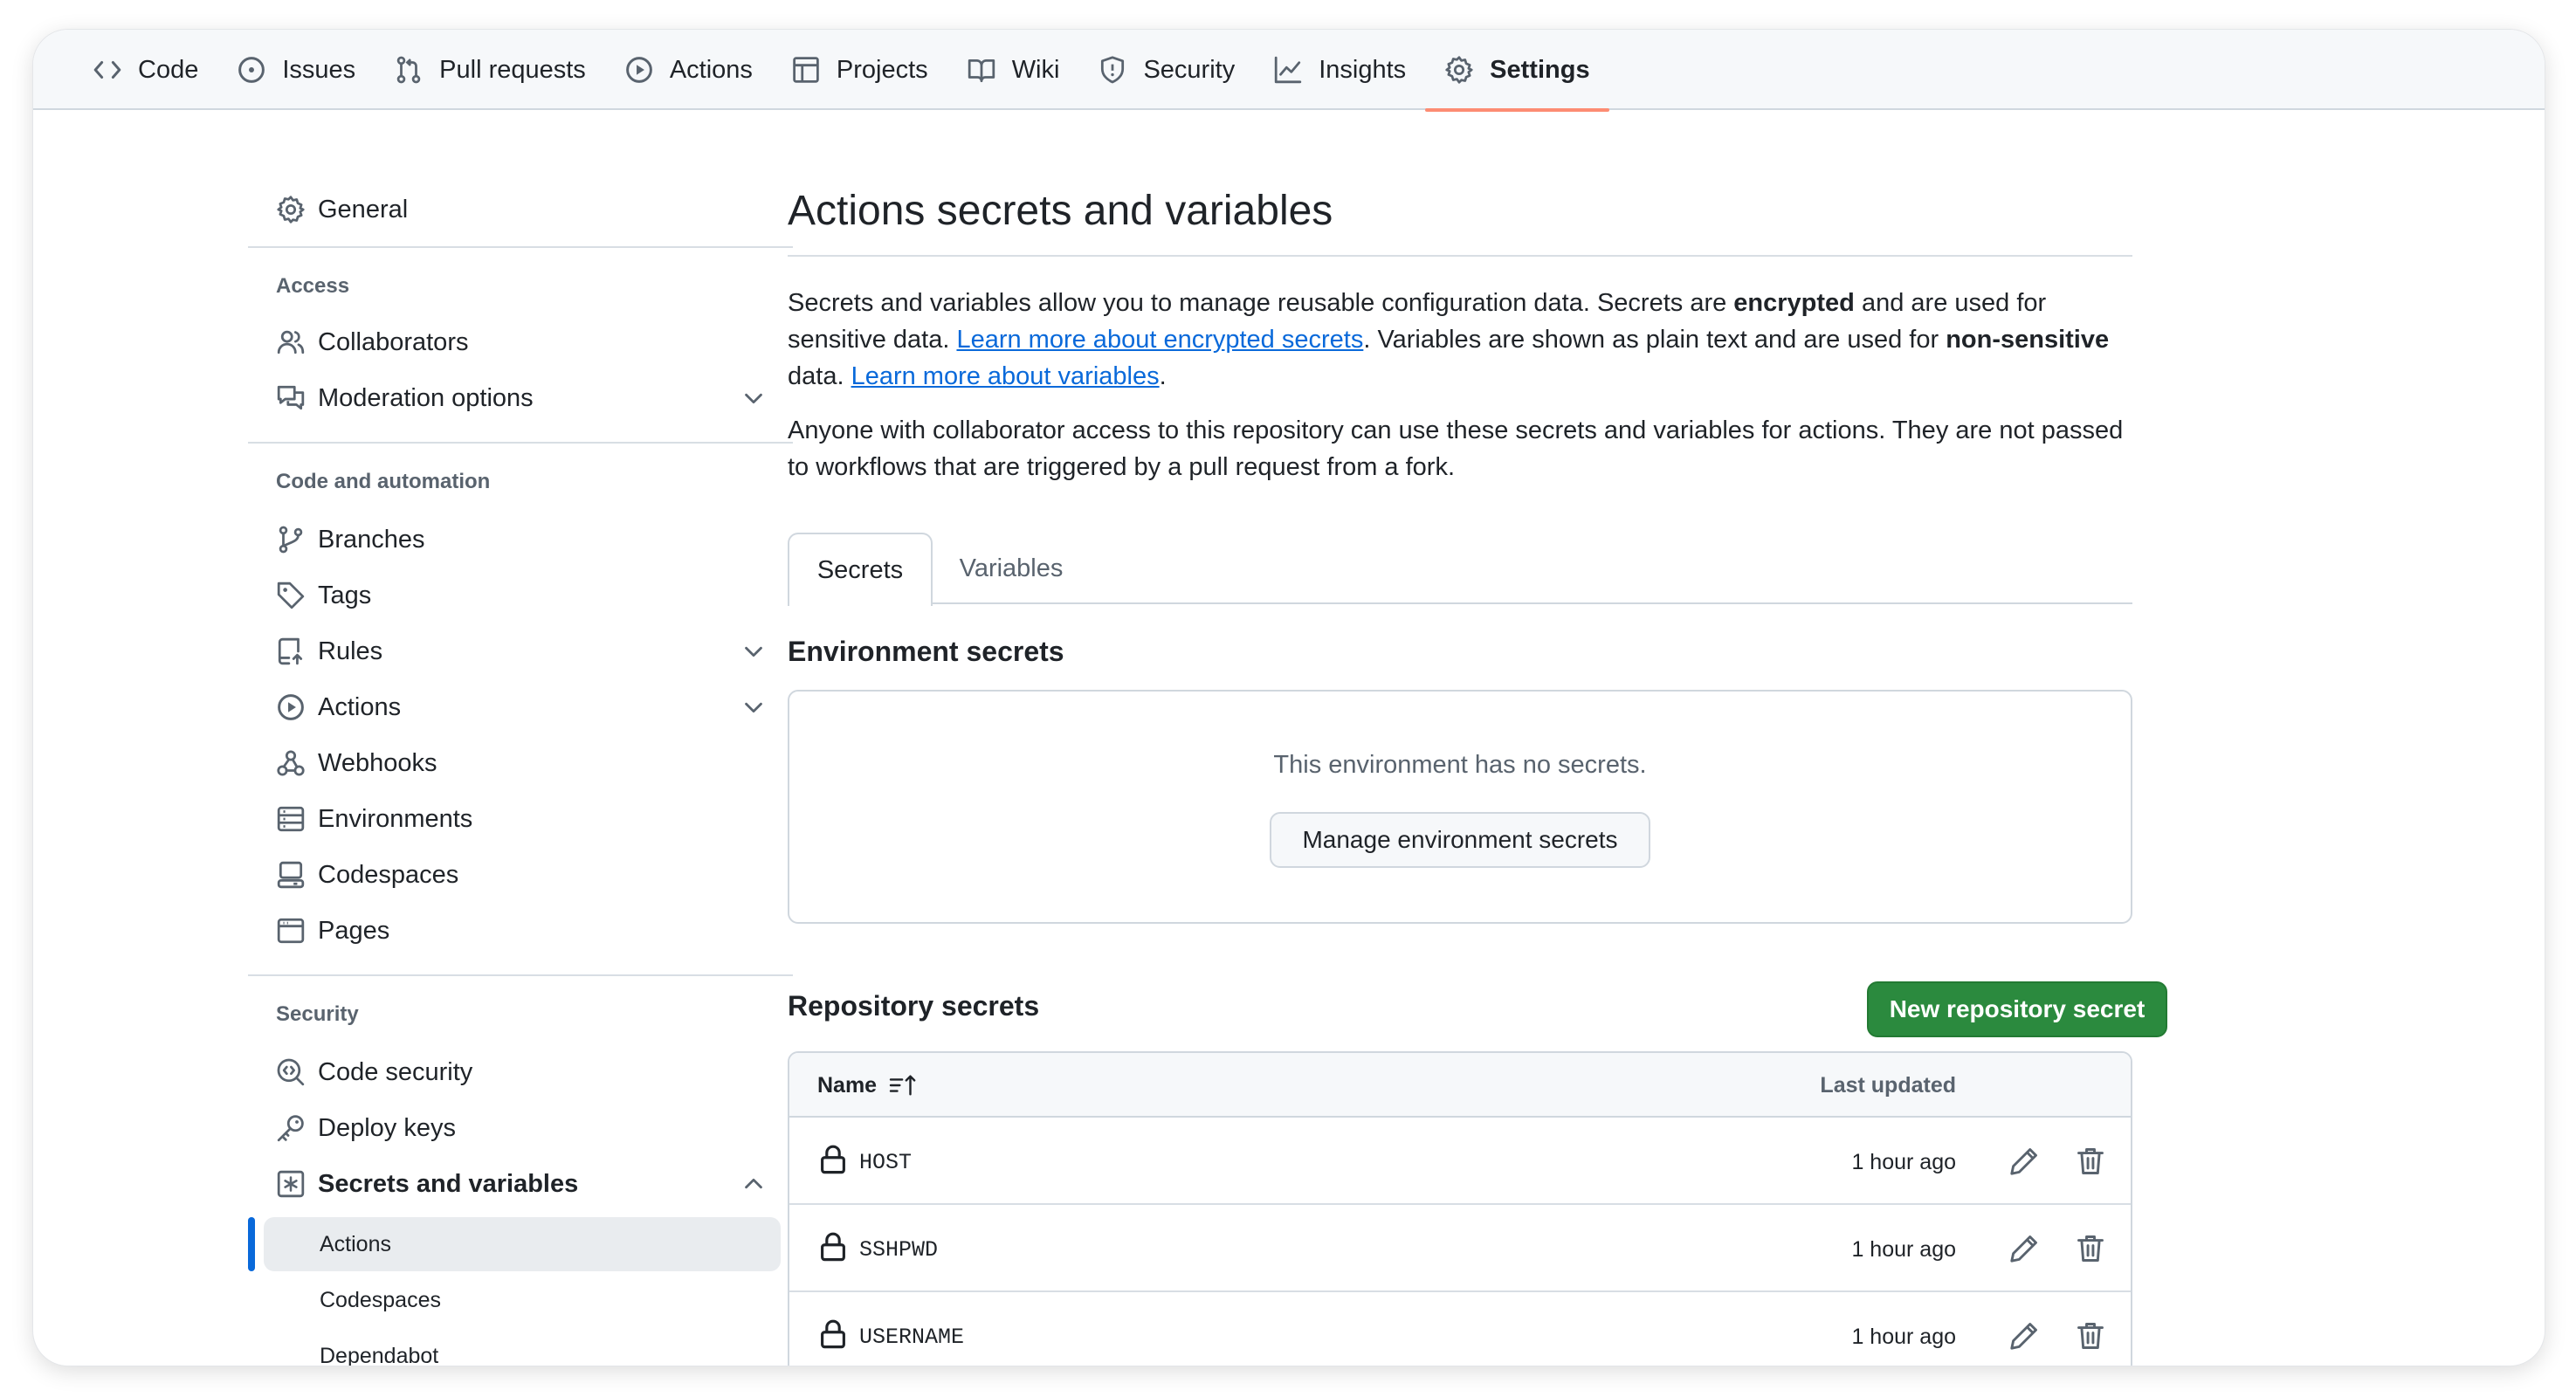 The height and width of the screenshot is (1397, 2576). What do you see at coordinates (1460, 569) in the screenshot?
I see `secrets-variables-tabs: Secrets Variables` at bounding box center [1460, 569].